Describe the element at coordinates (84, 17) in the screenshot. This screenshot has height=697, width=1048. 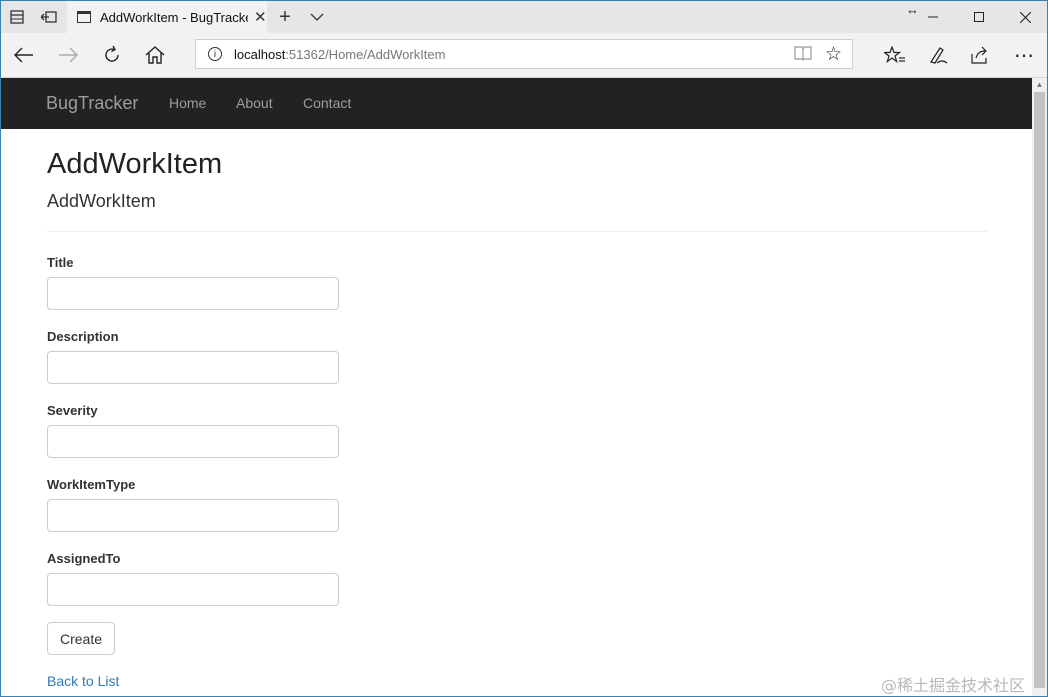
I see `page-icon` at that location.